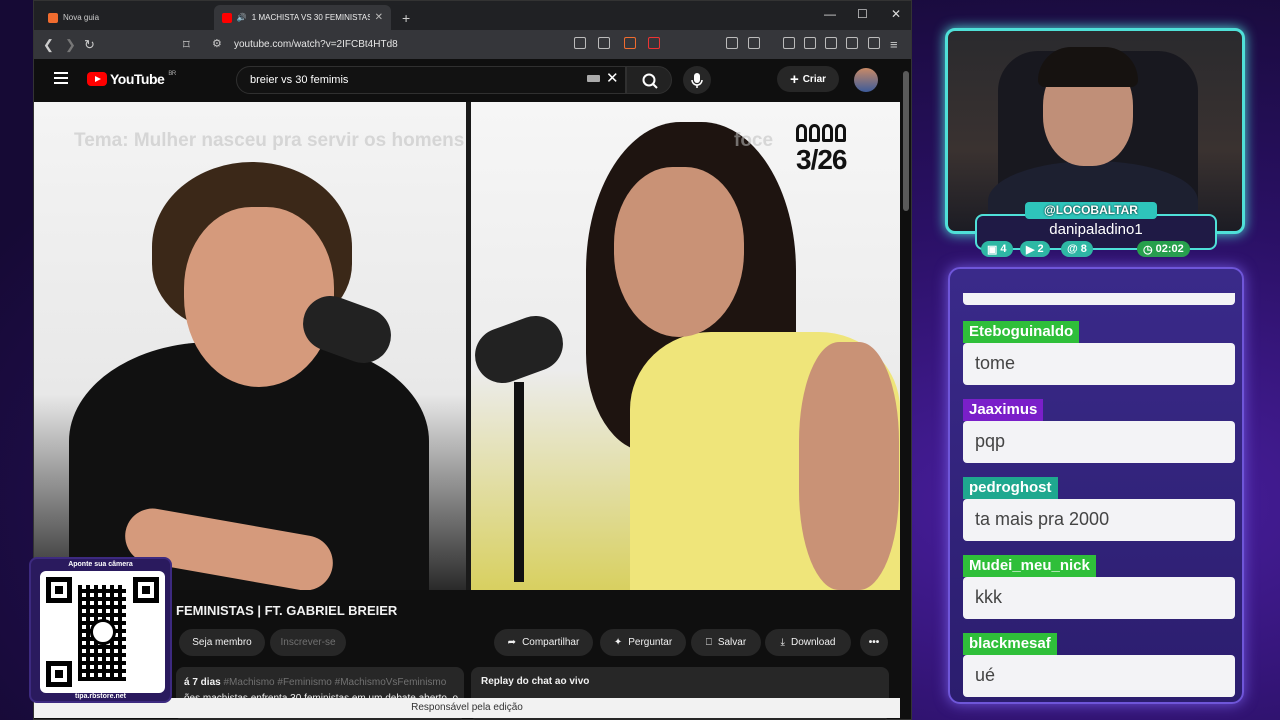 The width and height of the screenshot is (1280, 720). I want to click on man-face, so click(259, 297).